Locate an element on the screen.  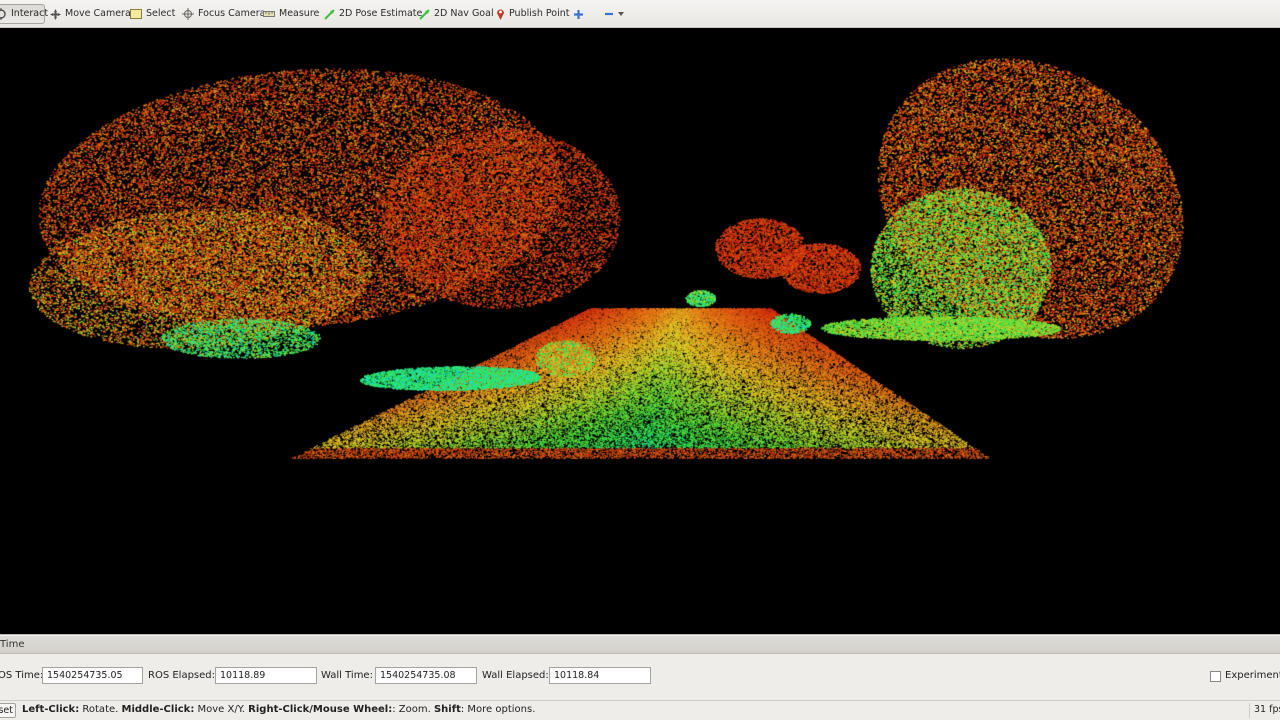
add-tool-button is located at coordinates (580, 14).